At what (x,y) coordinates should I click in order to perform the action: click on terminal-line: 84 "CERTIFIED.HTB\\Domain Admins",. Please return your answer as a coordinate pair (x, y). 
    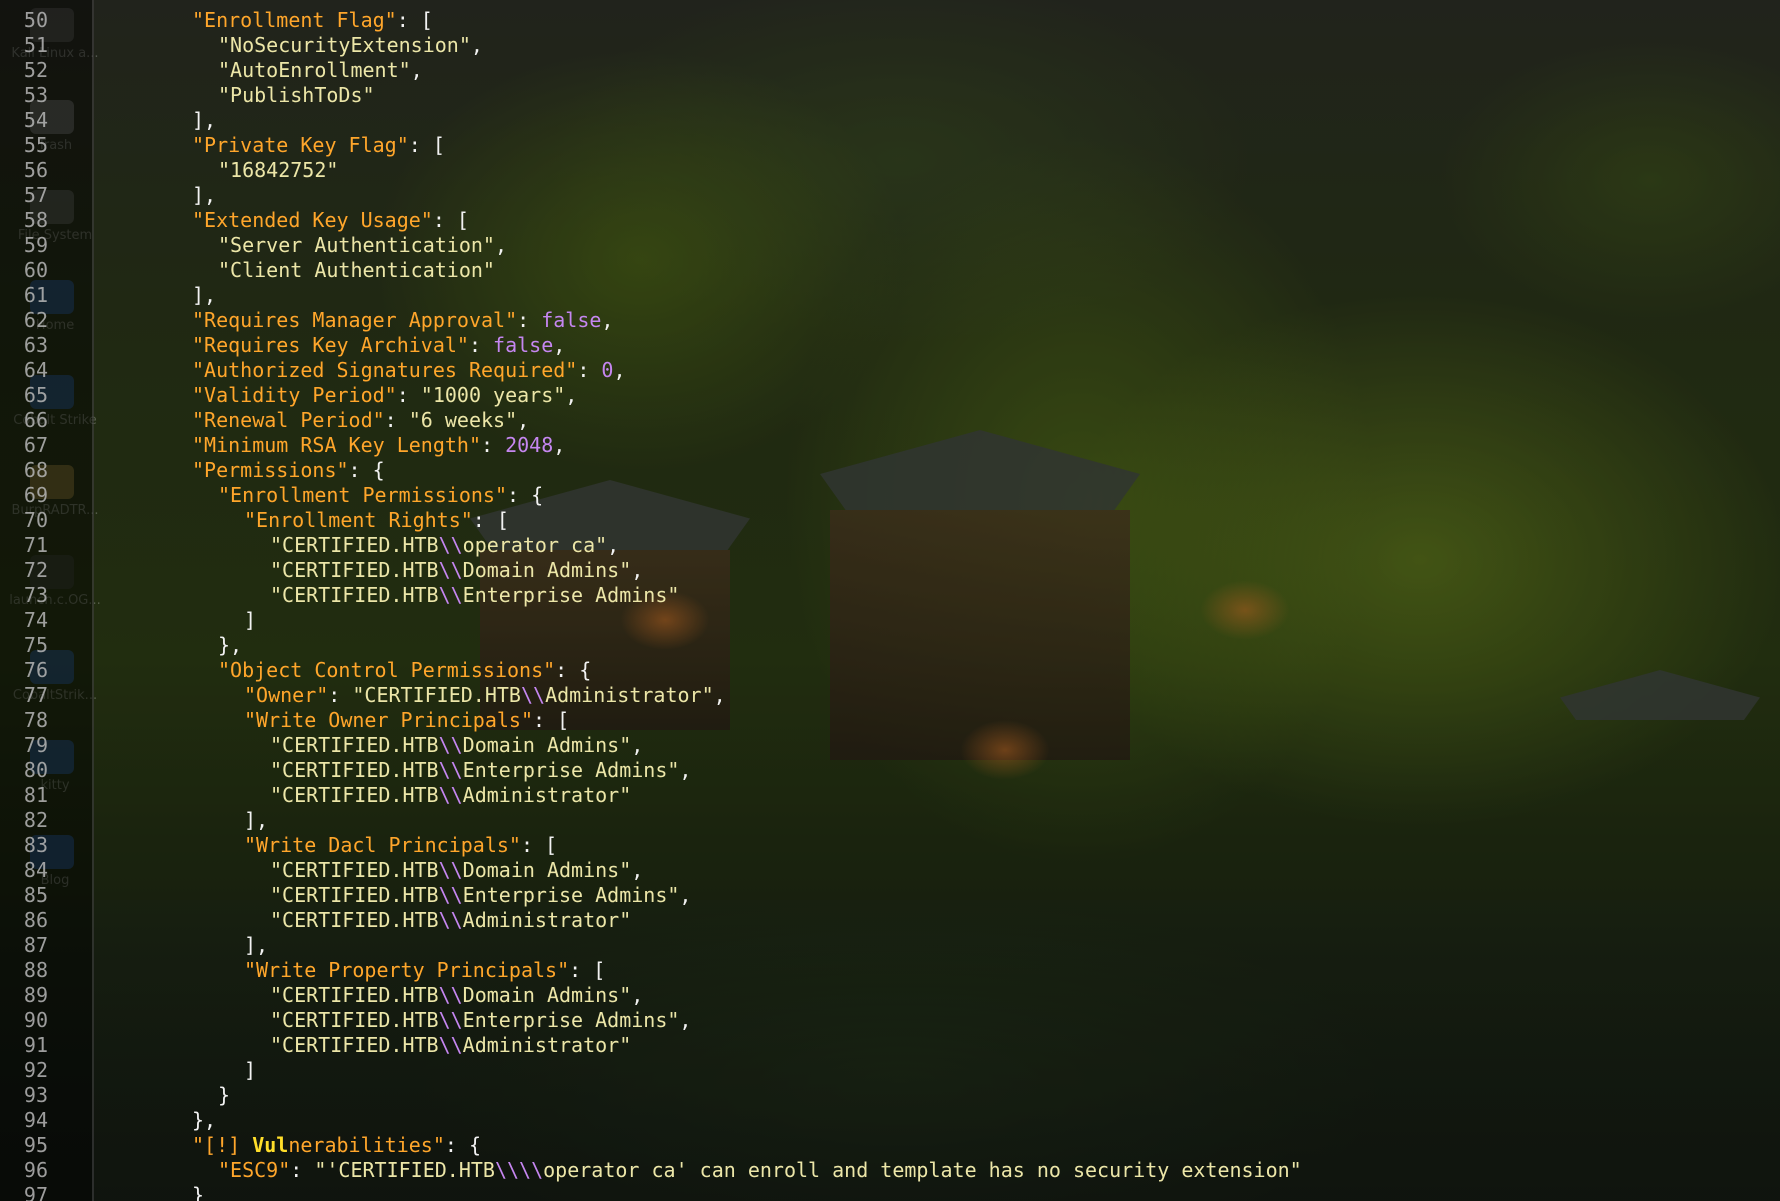
    Looking at the image, I should click on (321, 870).